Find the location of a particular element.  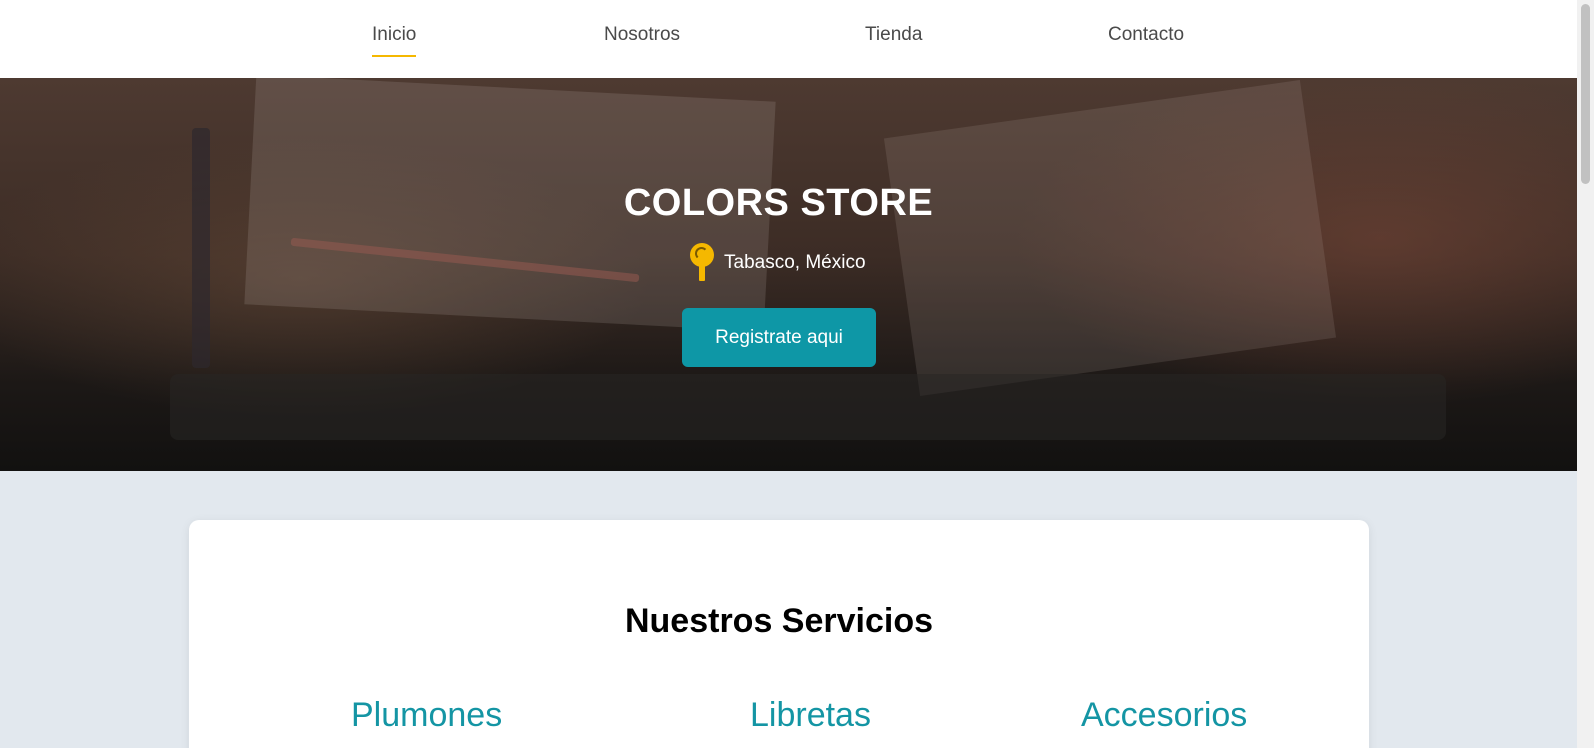

vertical-scrollbar is located at coordinates (1585, 374).